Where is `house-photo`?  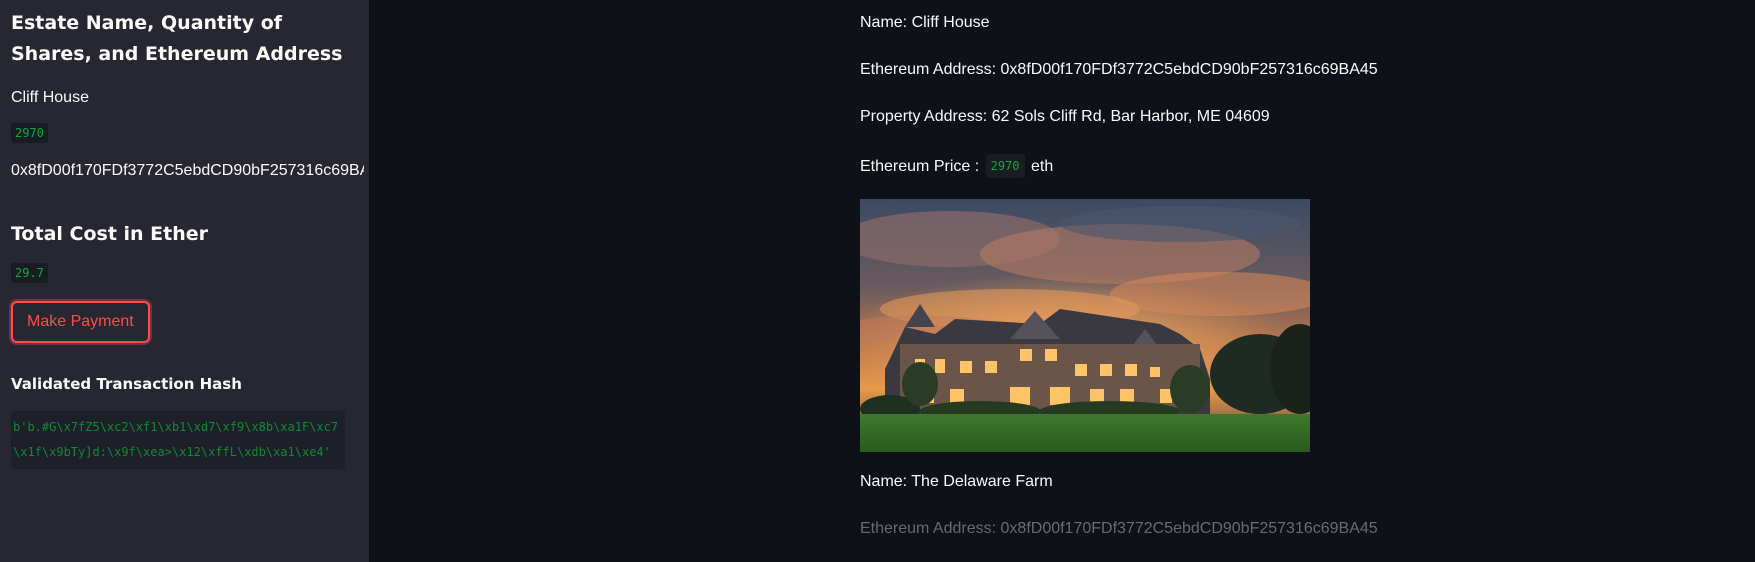 house-photo is located at coordinates (1085, 325).